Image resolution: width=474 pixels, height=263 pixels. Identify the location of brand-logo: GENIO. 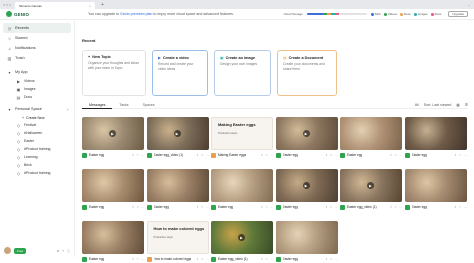
(36, 14).